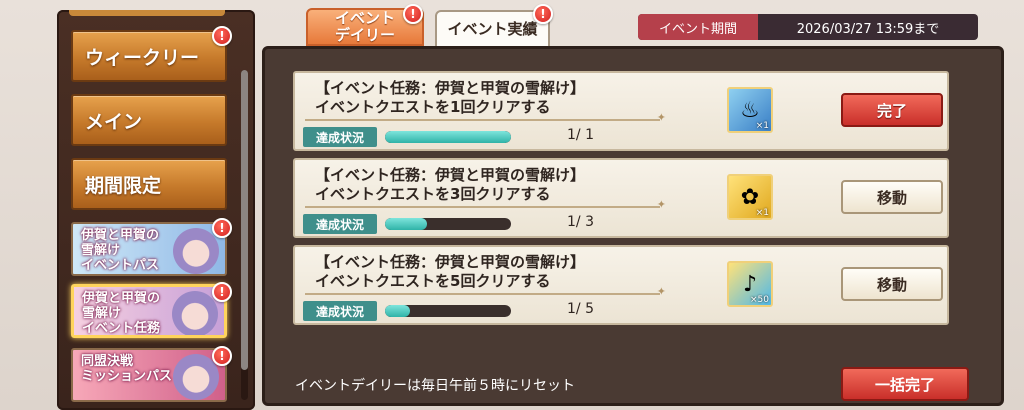 This screenshot has width=1024, height=410. What do you see at coordinates (750, 110) in the screenshot?
I see `reward-item: ♨ ×1` at bounding box center [750, 110].